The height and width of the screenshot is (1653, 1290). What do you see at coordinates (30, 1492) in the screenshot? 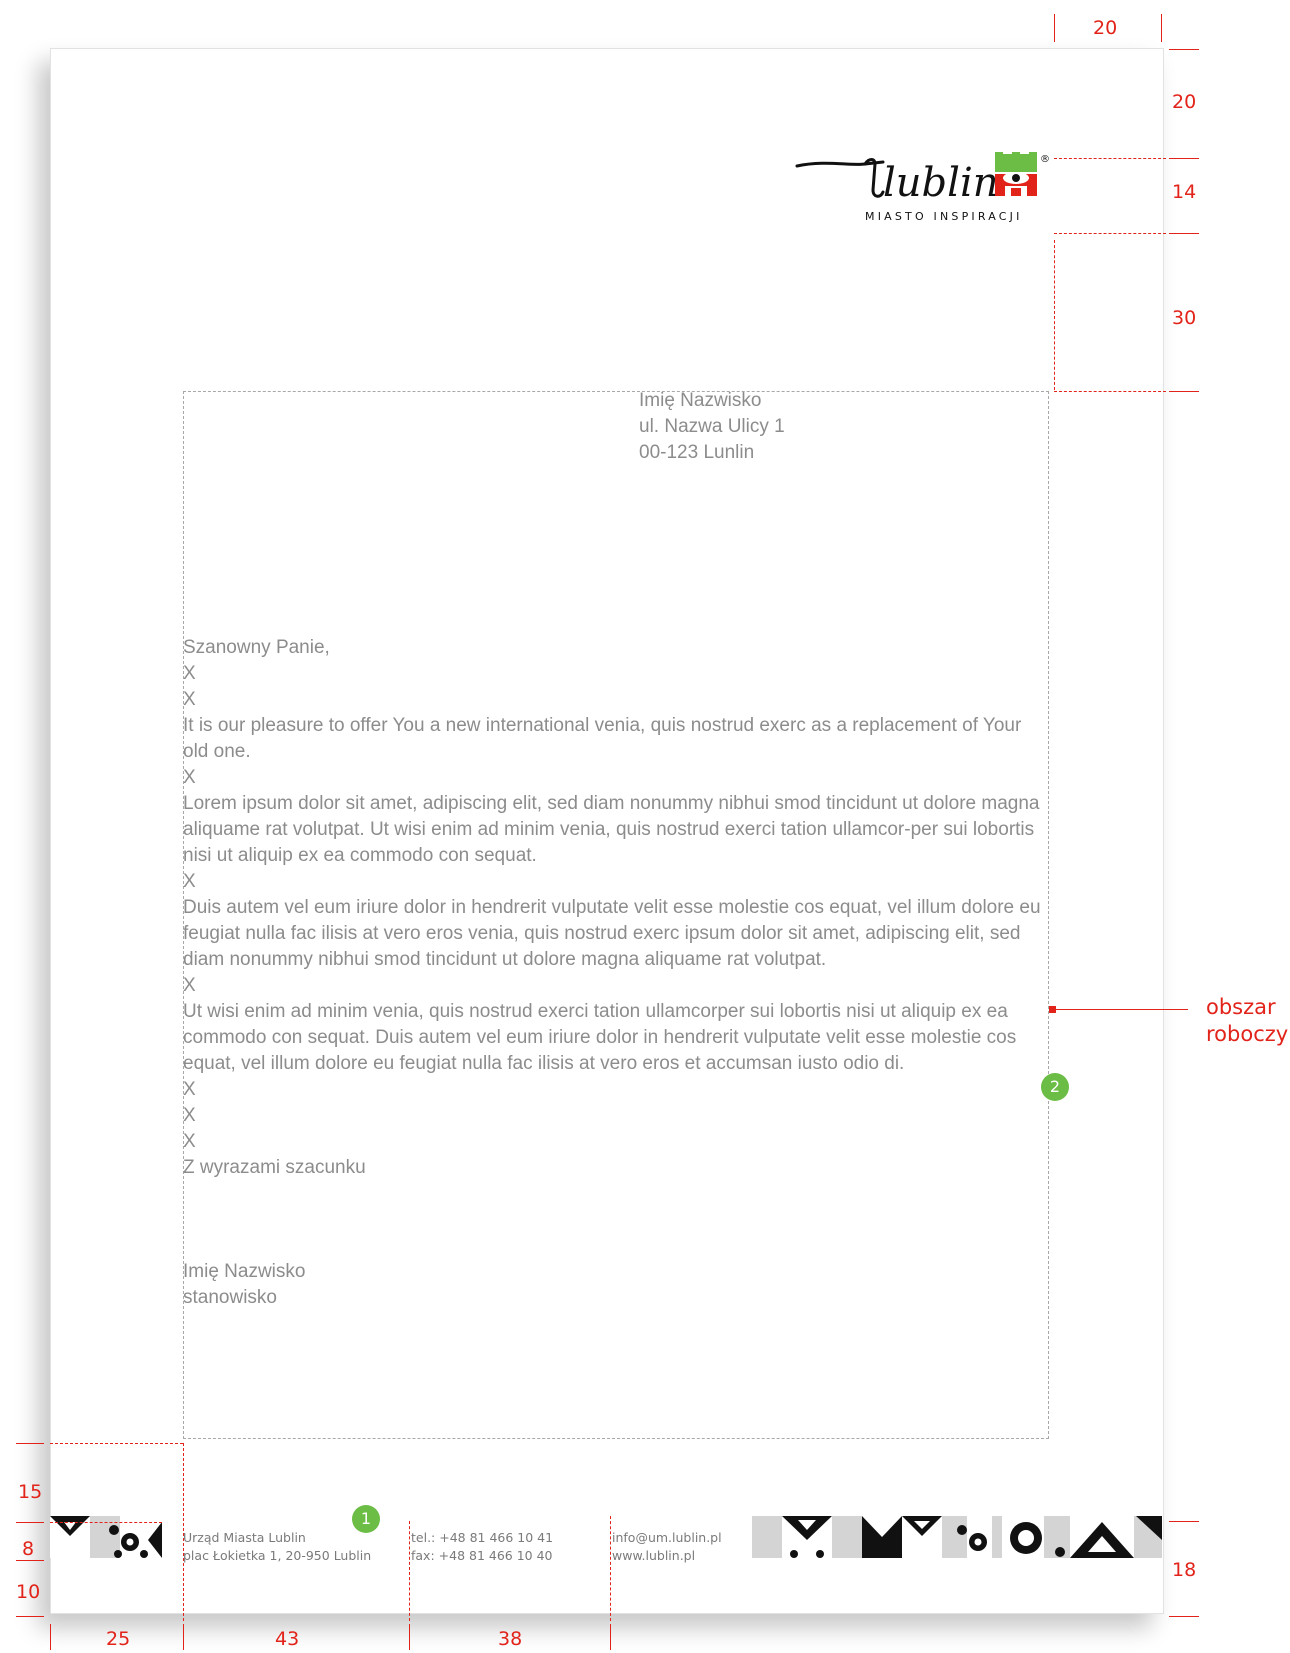
I see `dim-label: 15` at bounding box center [30, 1492].